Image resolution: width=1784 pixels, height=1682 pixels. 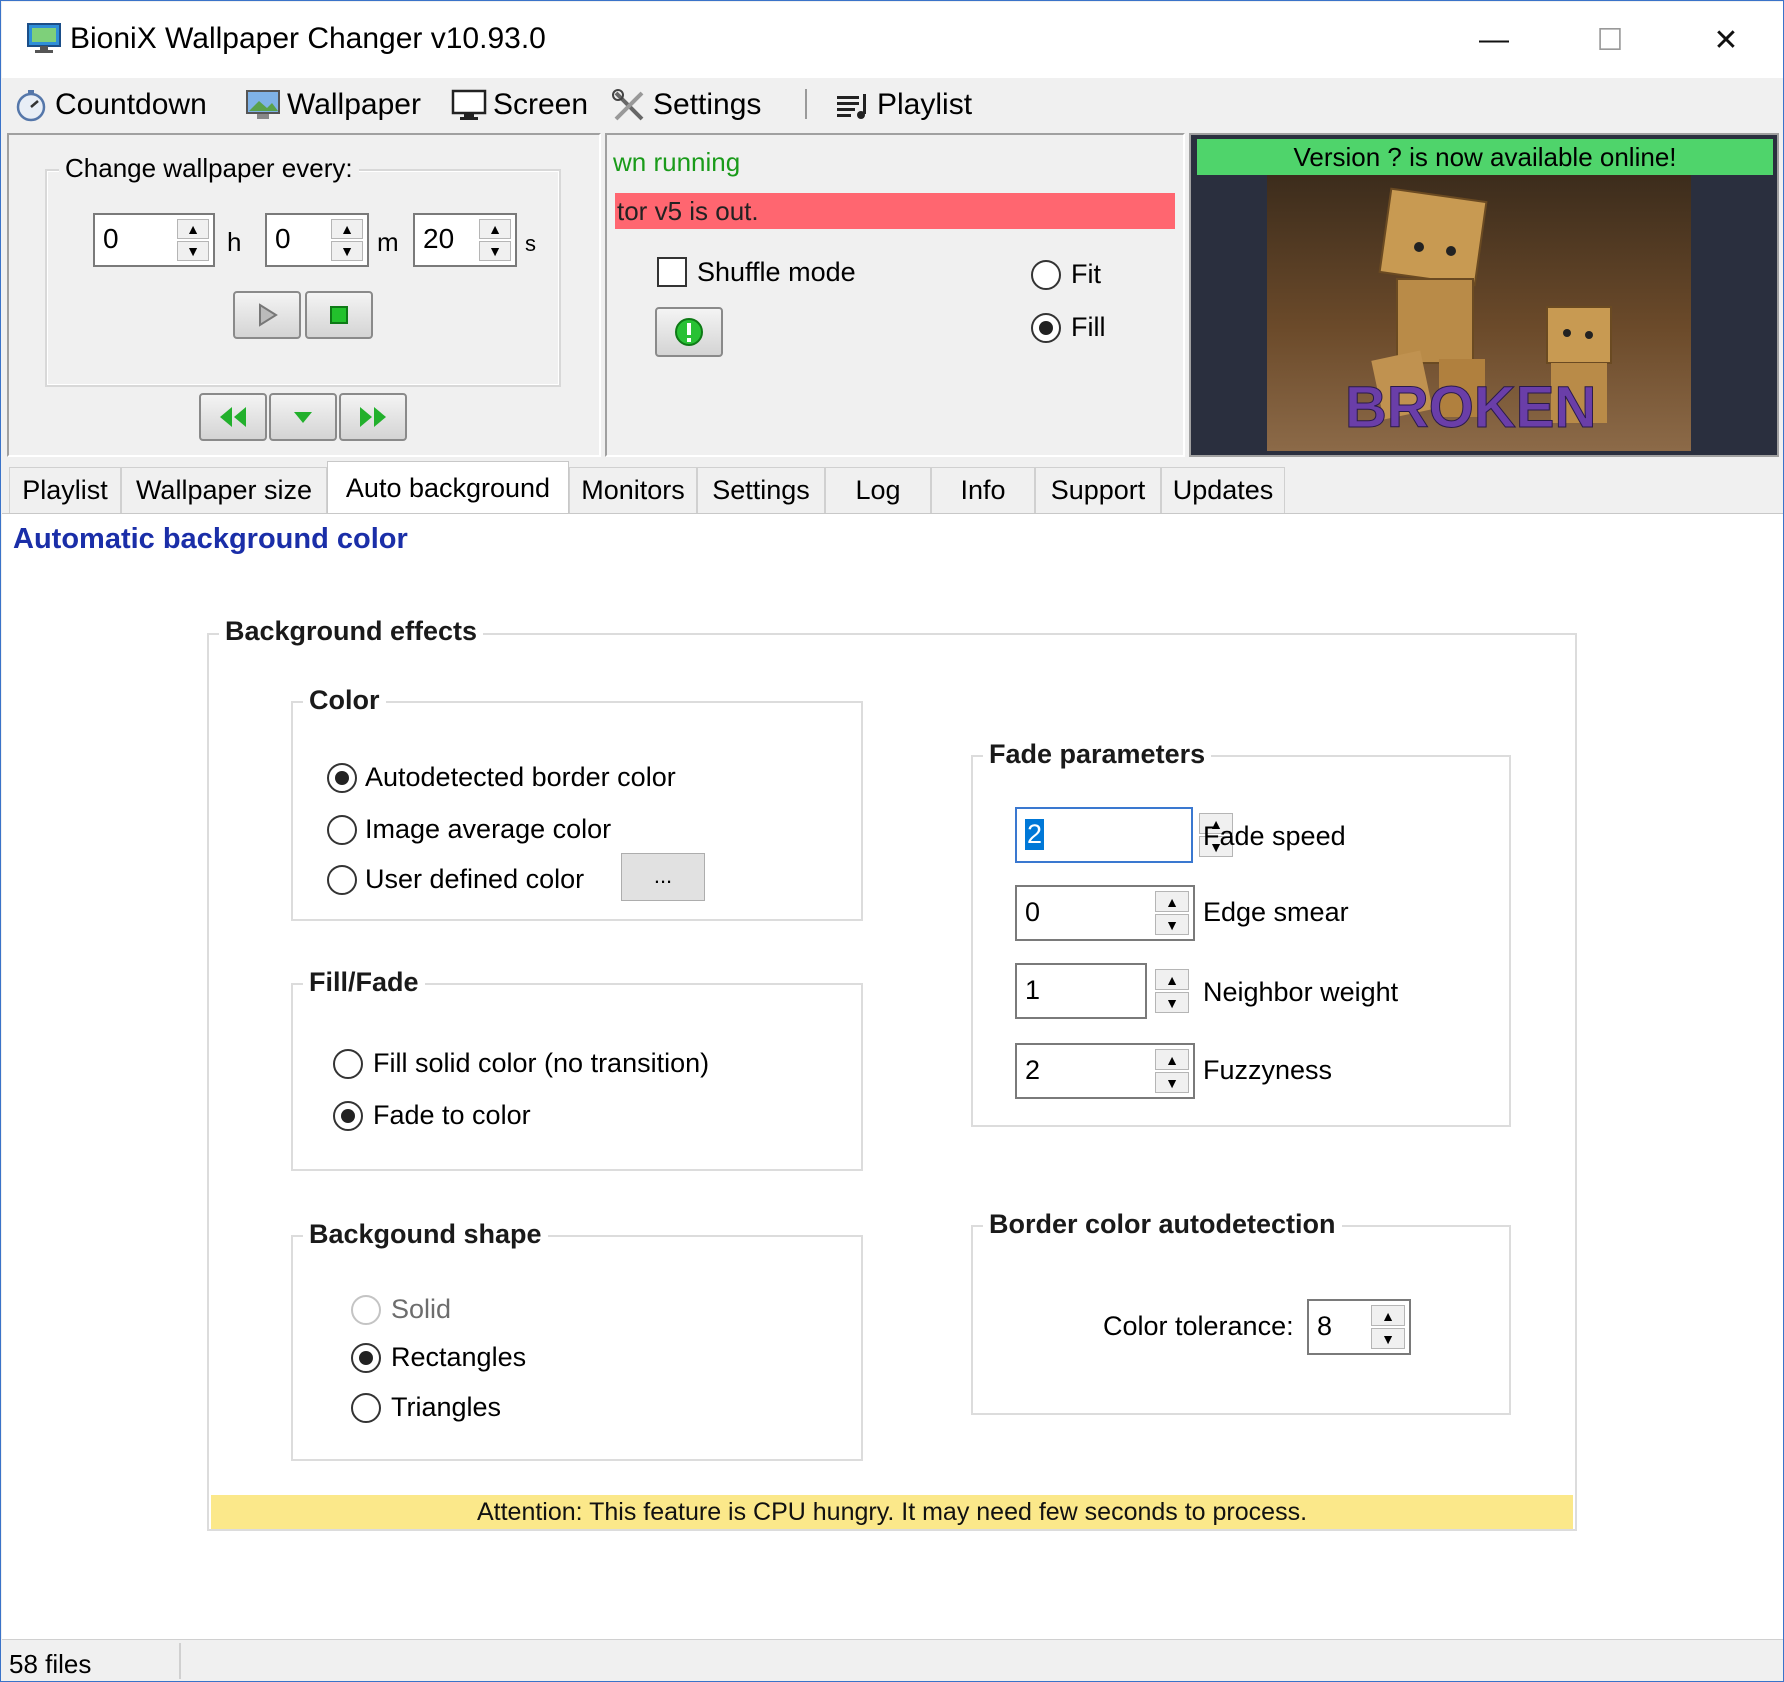 I want to click on menu-screen: Screen, so click(x=519, y=105).